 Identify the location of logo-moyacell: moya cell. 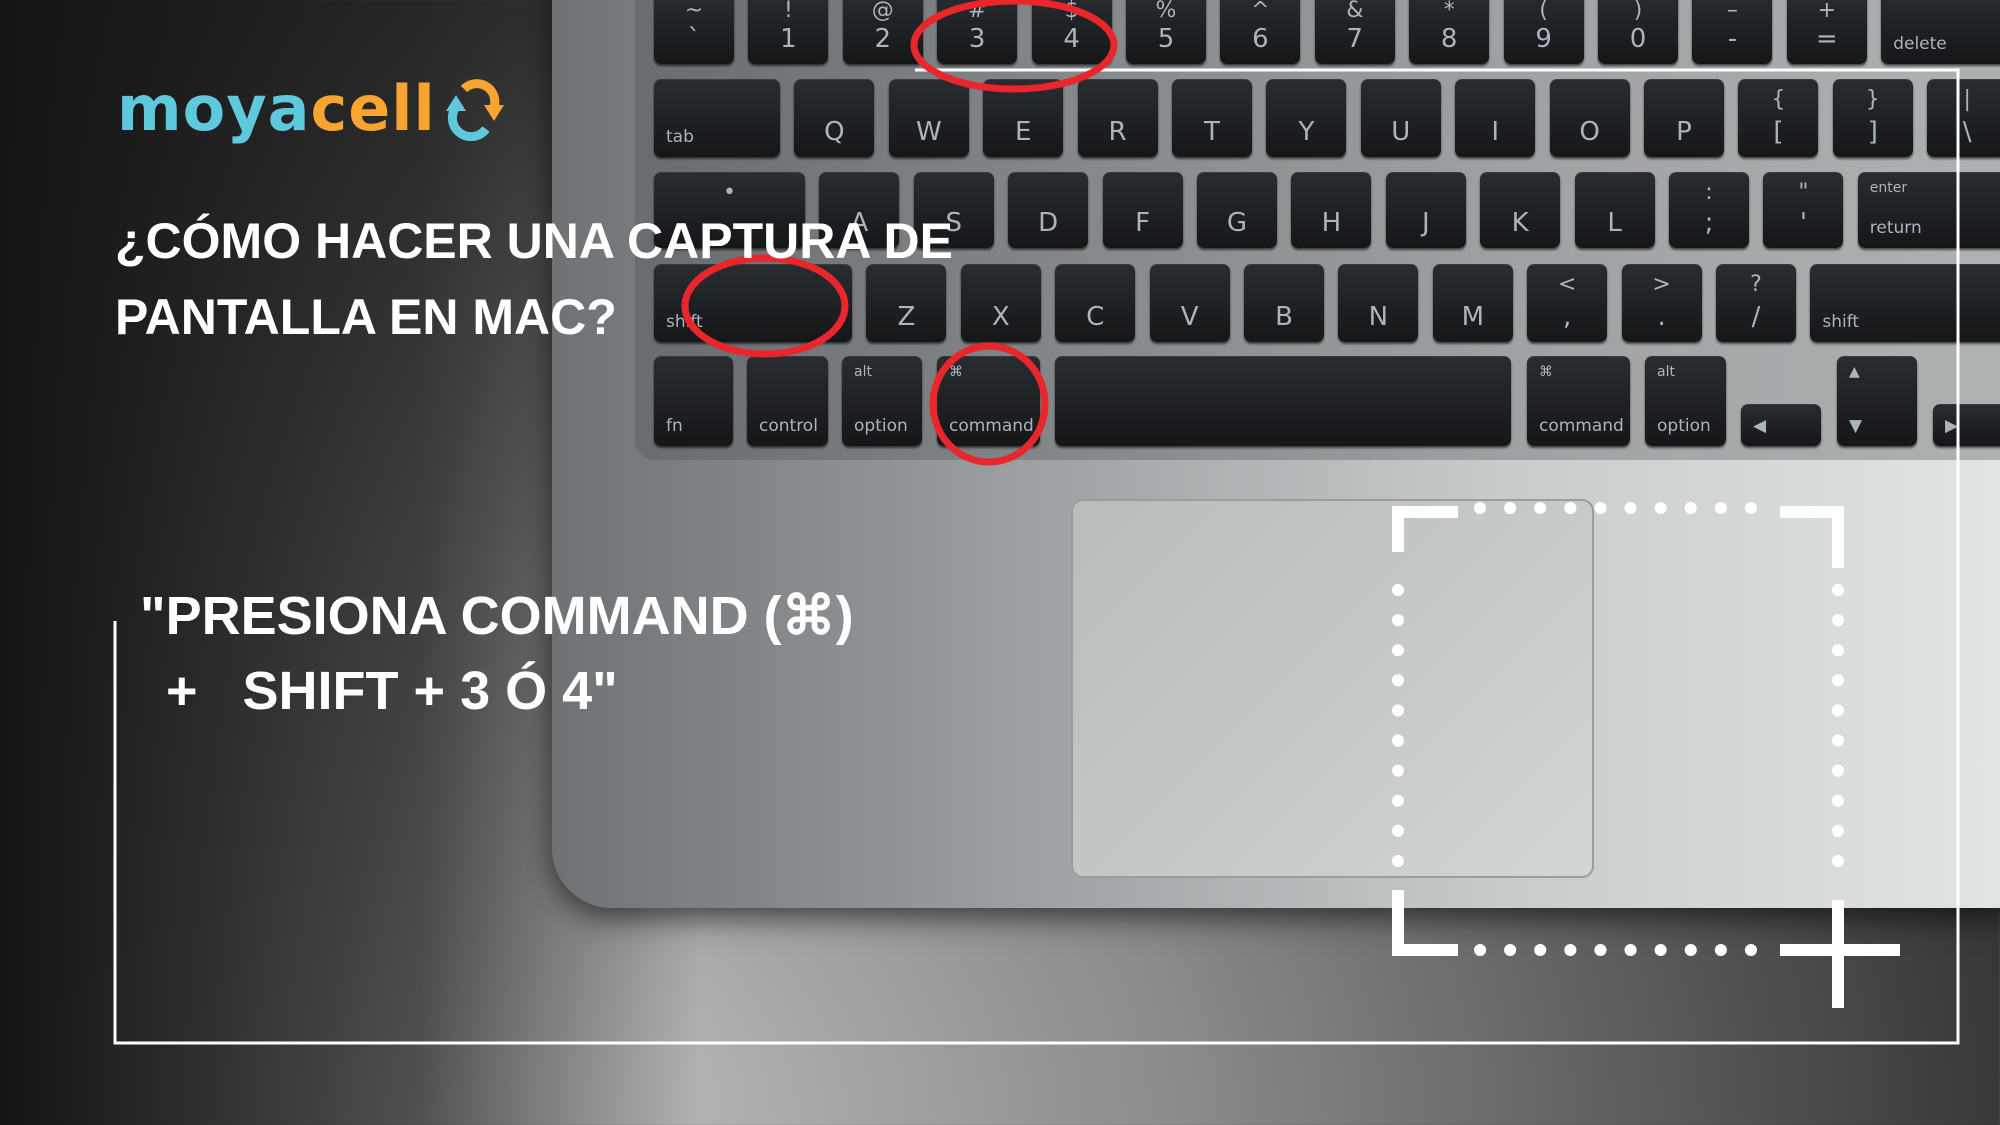
(311, 108).